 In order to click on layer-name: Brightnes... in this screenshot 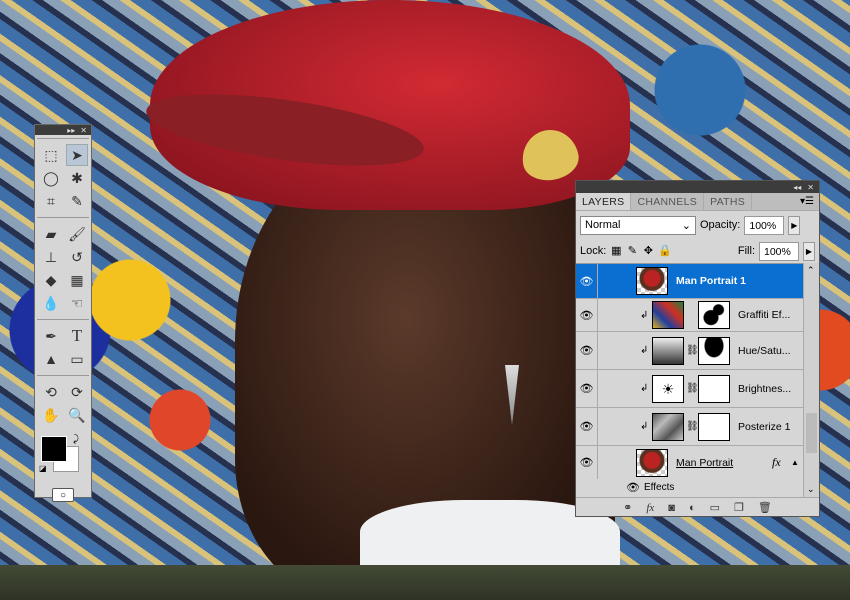, I will do `click(765, 388)`.